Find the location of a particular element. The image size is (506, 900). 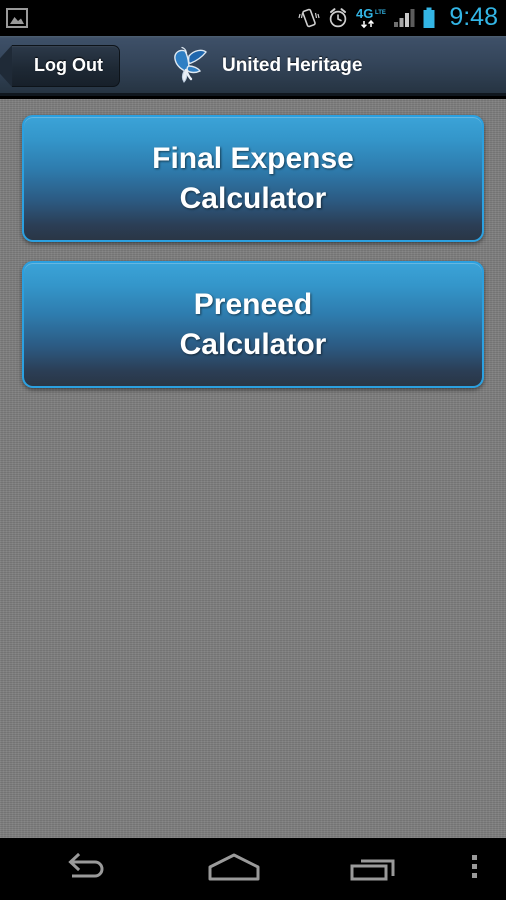

status-bar-left-icons is located at coordinates (17, 18).